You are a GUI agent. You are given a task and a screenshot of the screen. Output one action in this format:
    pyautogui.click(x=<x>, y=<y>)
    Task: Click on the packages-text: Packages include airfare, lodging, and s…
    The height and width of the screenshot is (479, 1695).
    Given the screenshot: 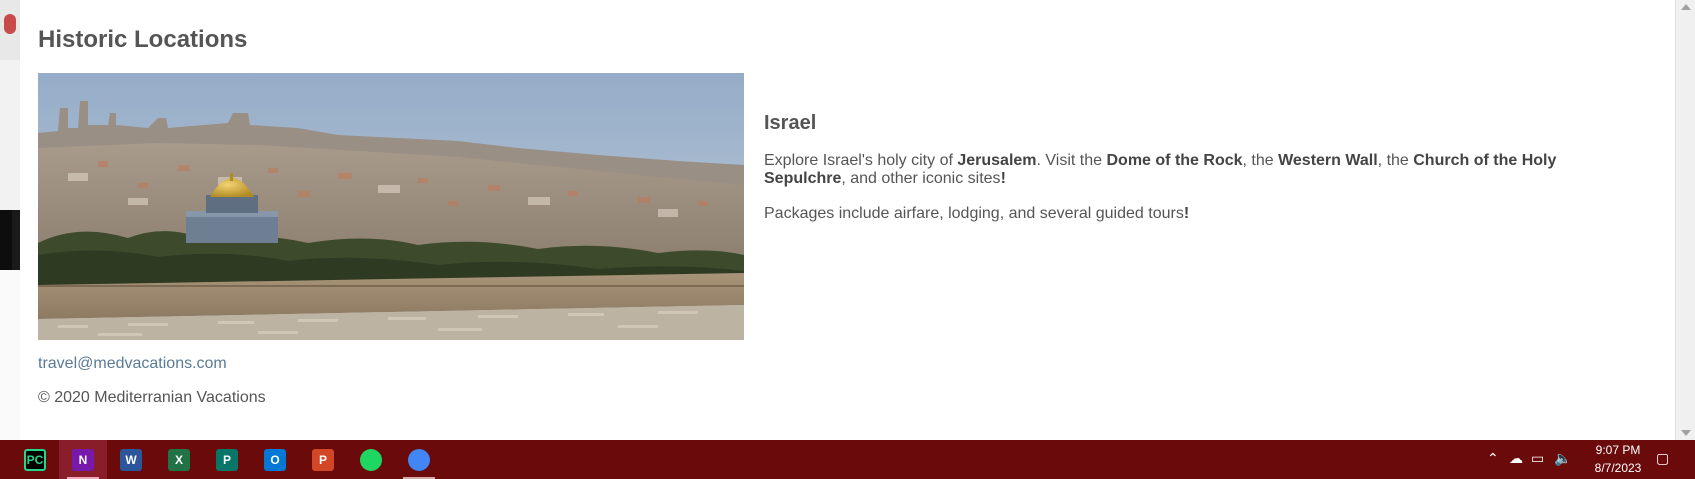 What is the action you would take?
    pyautogui.click(x=974, y=213)
    